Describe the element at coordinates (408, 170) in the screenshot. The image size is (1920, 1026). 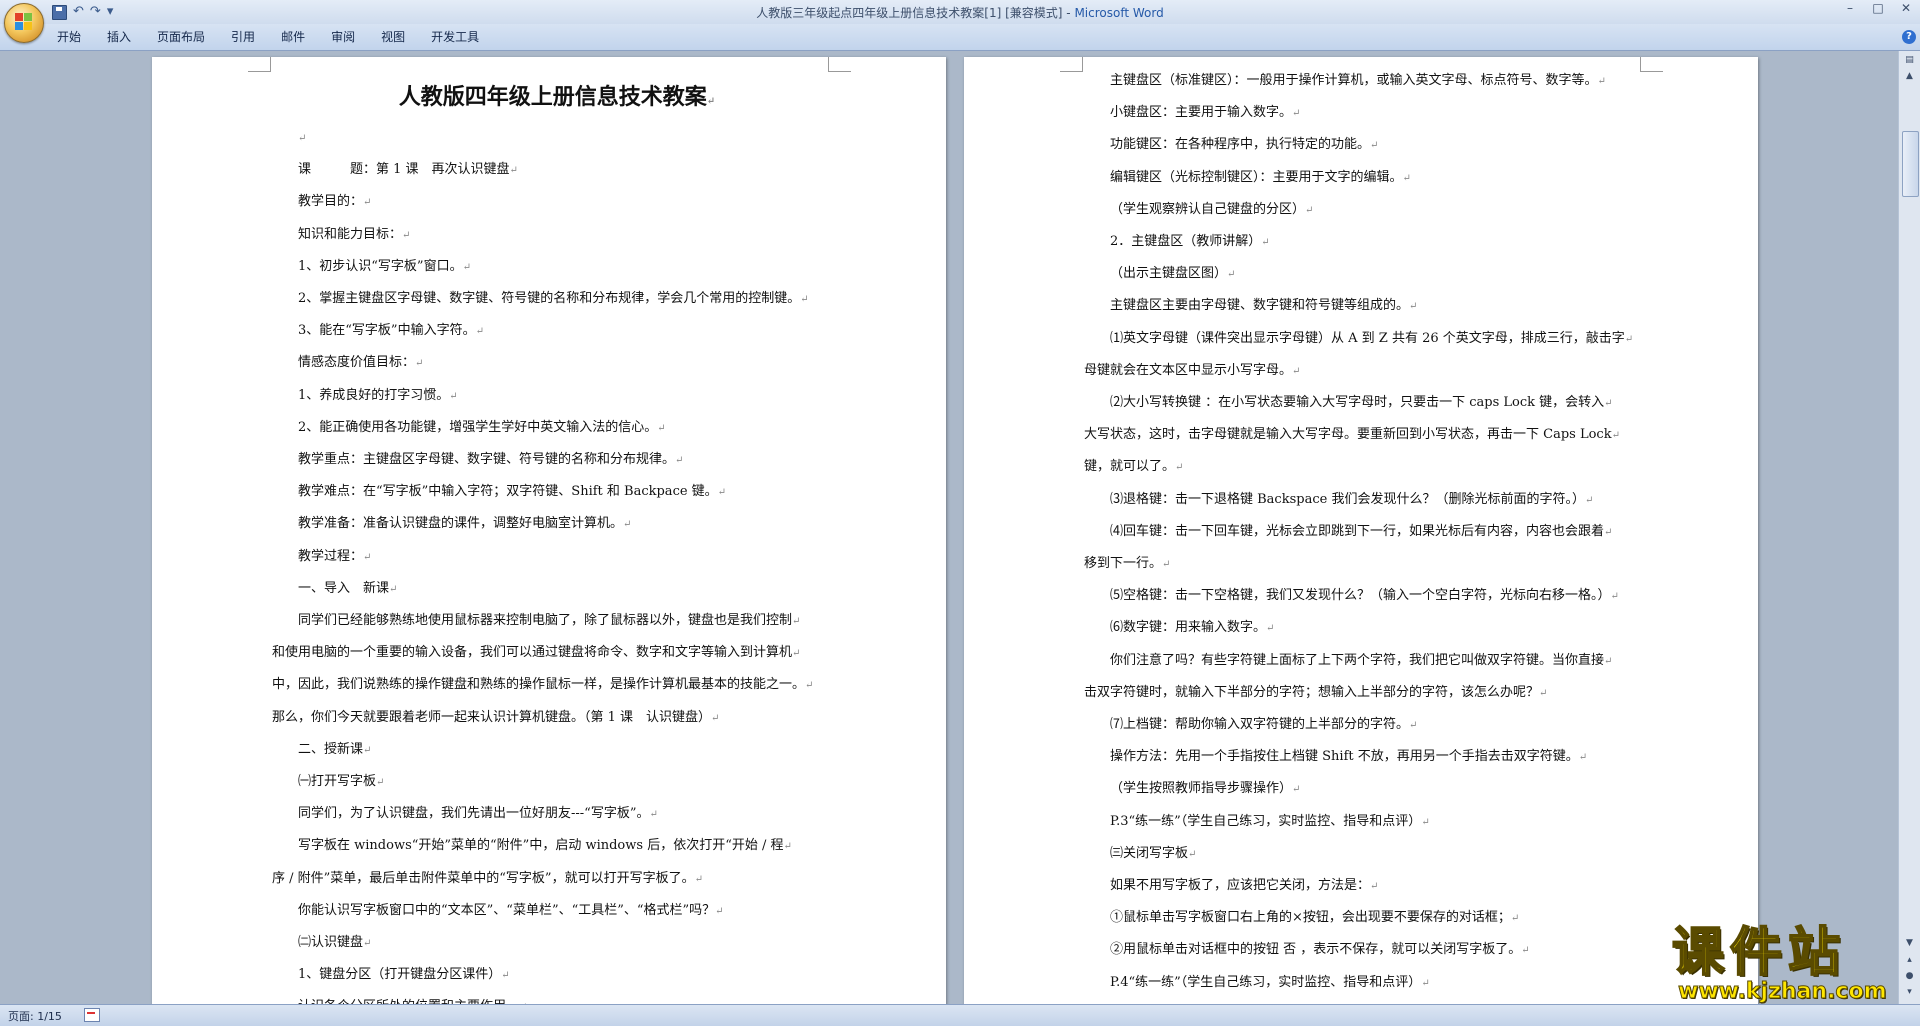
I see `text-line: 课 题：第 1 课 再次认识键盘↵` at that location.